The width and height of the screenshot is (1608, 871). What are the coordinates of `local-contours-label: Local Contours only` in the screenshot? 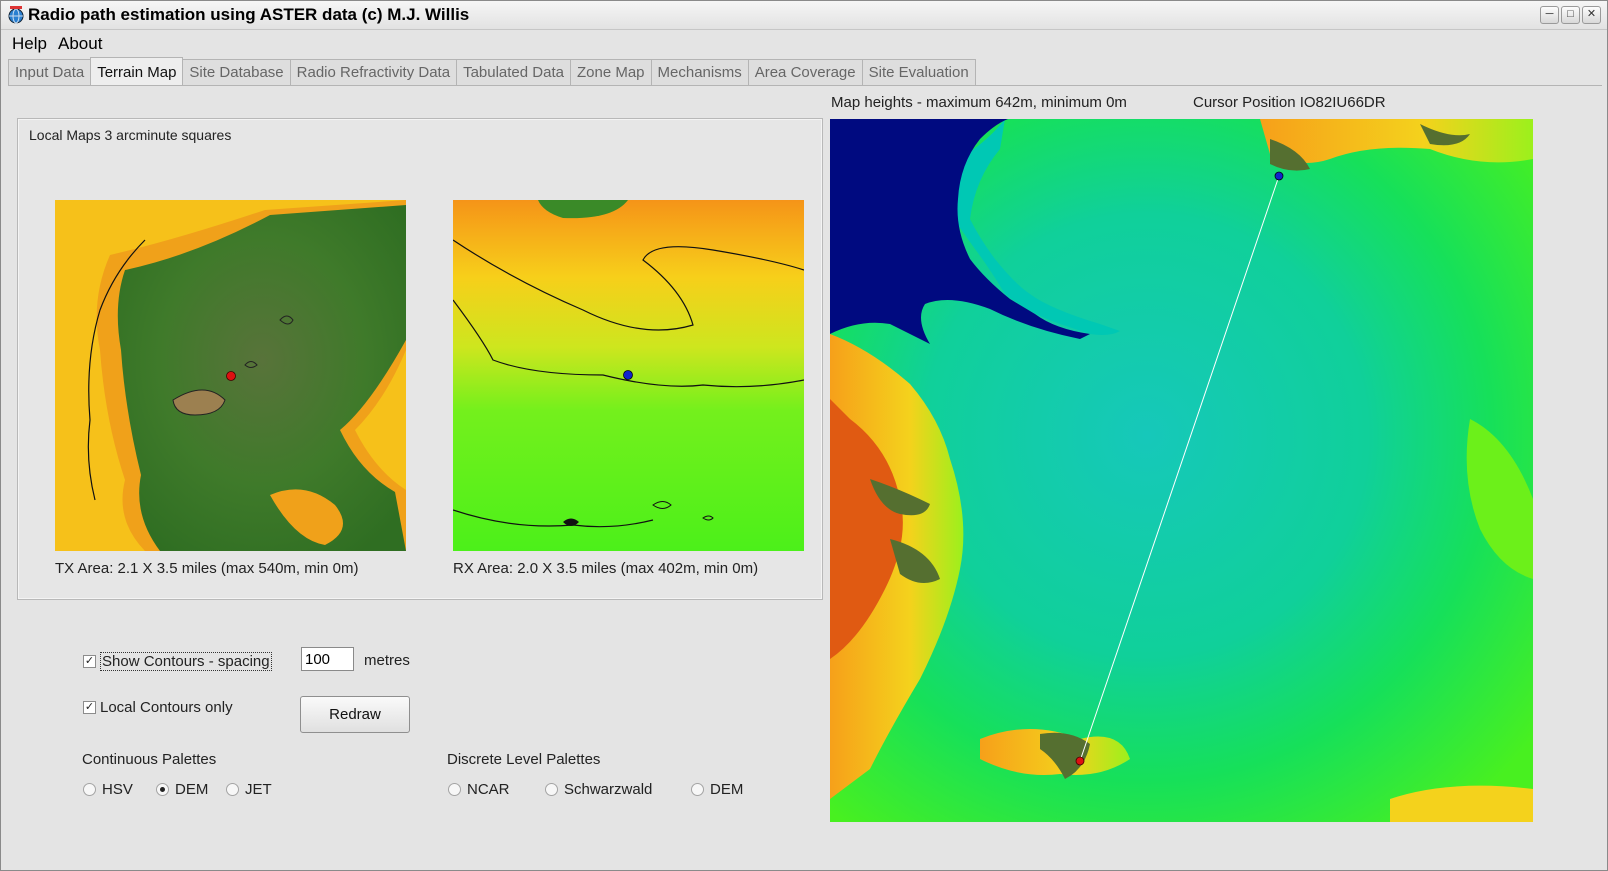 It's located at (166, 707).